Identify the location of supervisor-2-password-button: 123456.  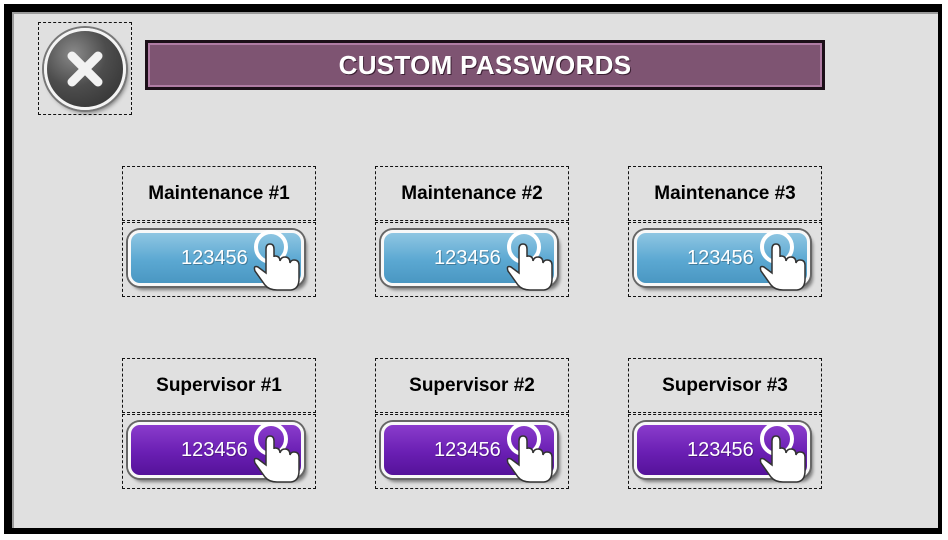
(469, 452).